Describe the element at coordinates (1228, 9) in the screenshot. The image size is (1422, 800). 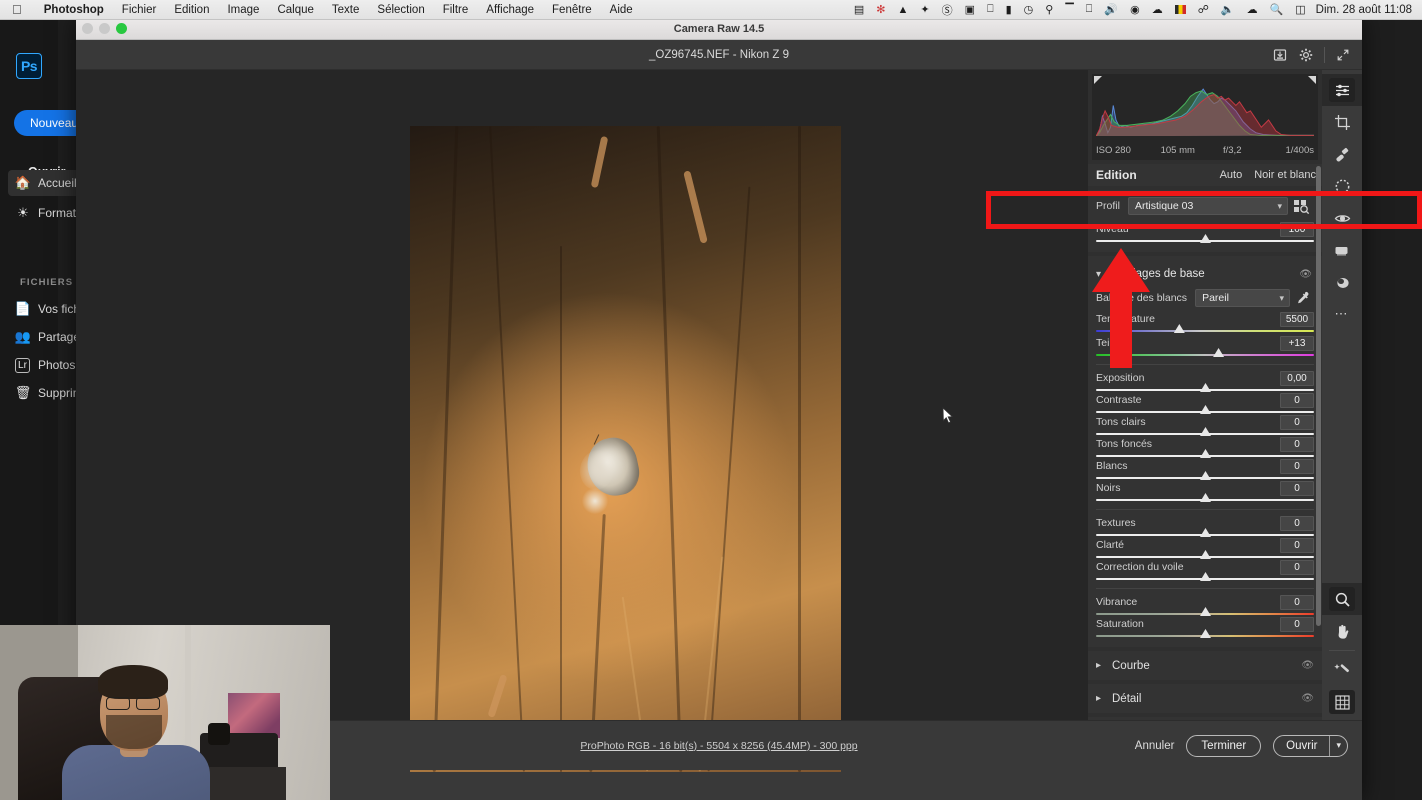
I see `speaker-icon: 🔈` at that location.